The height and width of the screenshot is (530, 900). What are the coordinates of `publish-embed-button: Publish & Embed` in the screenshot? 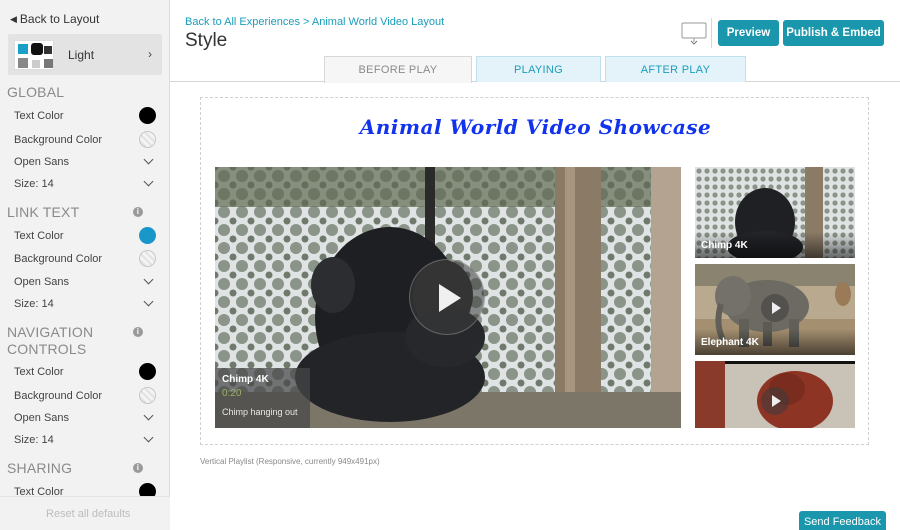 It's located at (833, 33).